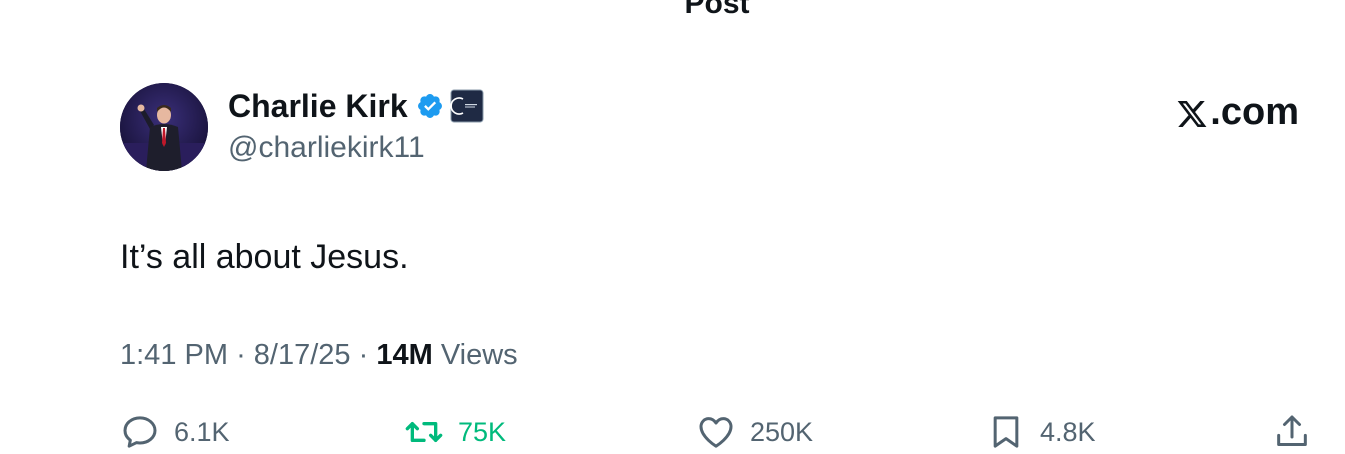 This screenshot has height=454, width=1345. I want to click on bookmark-count: 4.8K, so click(1068, 431).